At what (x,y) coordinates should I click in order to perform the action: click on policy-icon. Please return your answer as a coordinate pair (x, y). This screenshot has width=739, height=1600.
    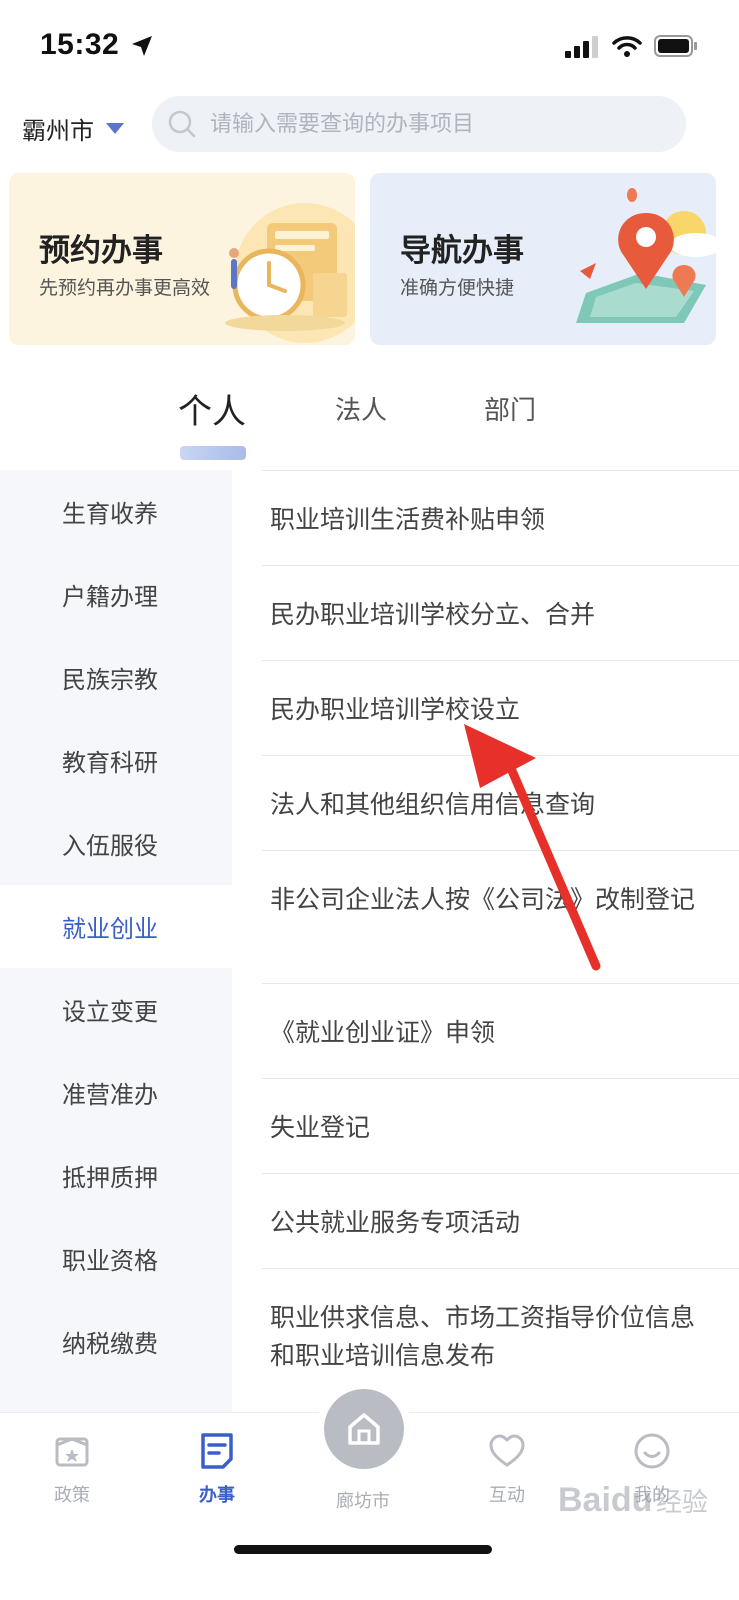
    Looking at the image, I should click on (72, 1452).